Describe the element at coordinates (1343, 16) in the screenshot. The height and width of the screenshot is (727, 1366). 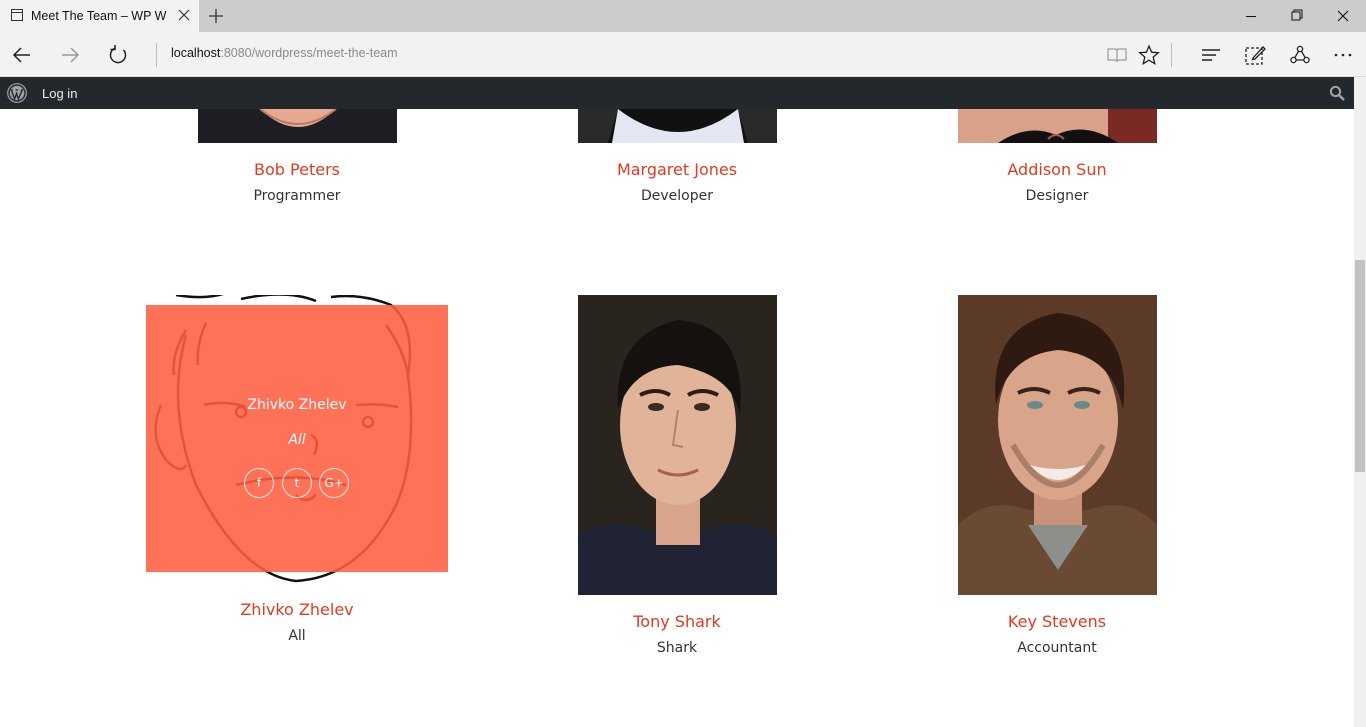
I see `window-close-icon` at that location.